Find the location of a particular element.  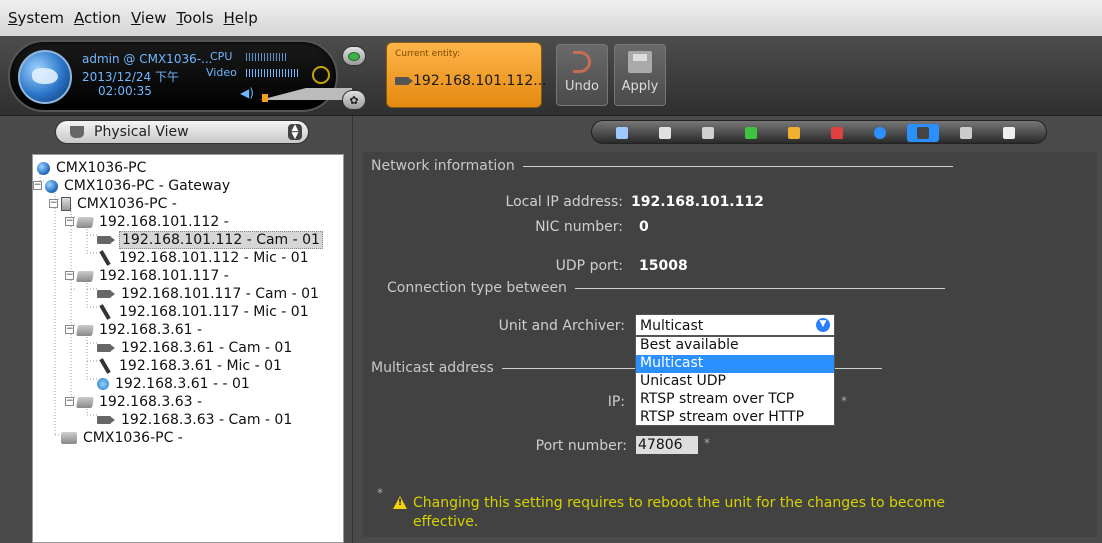

tree-node: 192.168.3.63 - Cam - 01 is located at coordinates (195, 420).